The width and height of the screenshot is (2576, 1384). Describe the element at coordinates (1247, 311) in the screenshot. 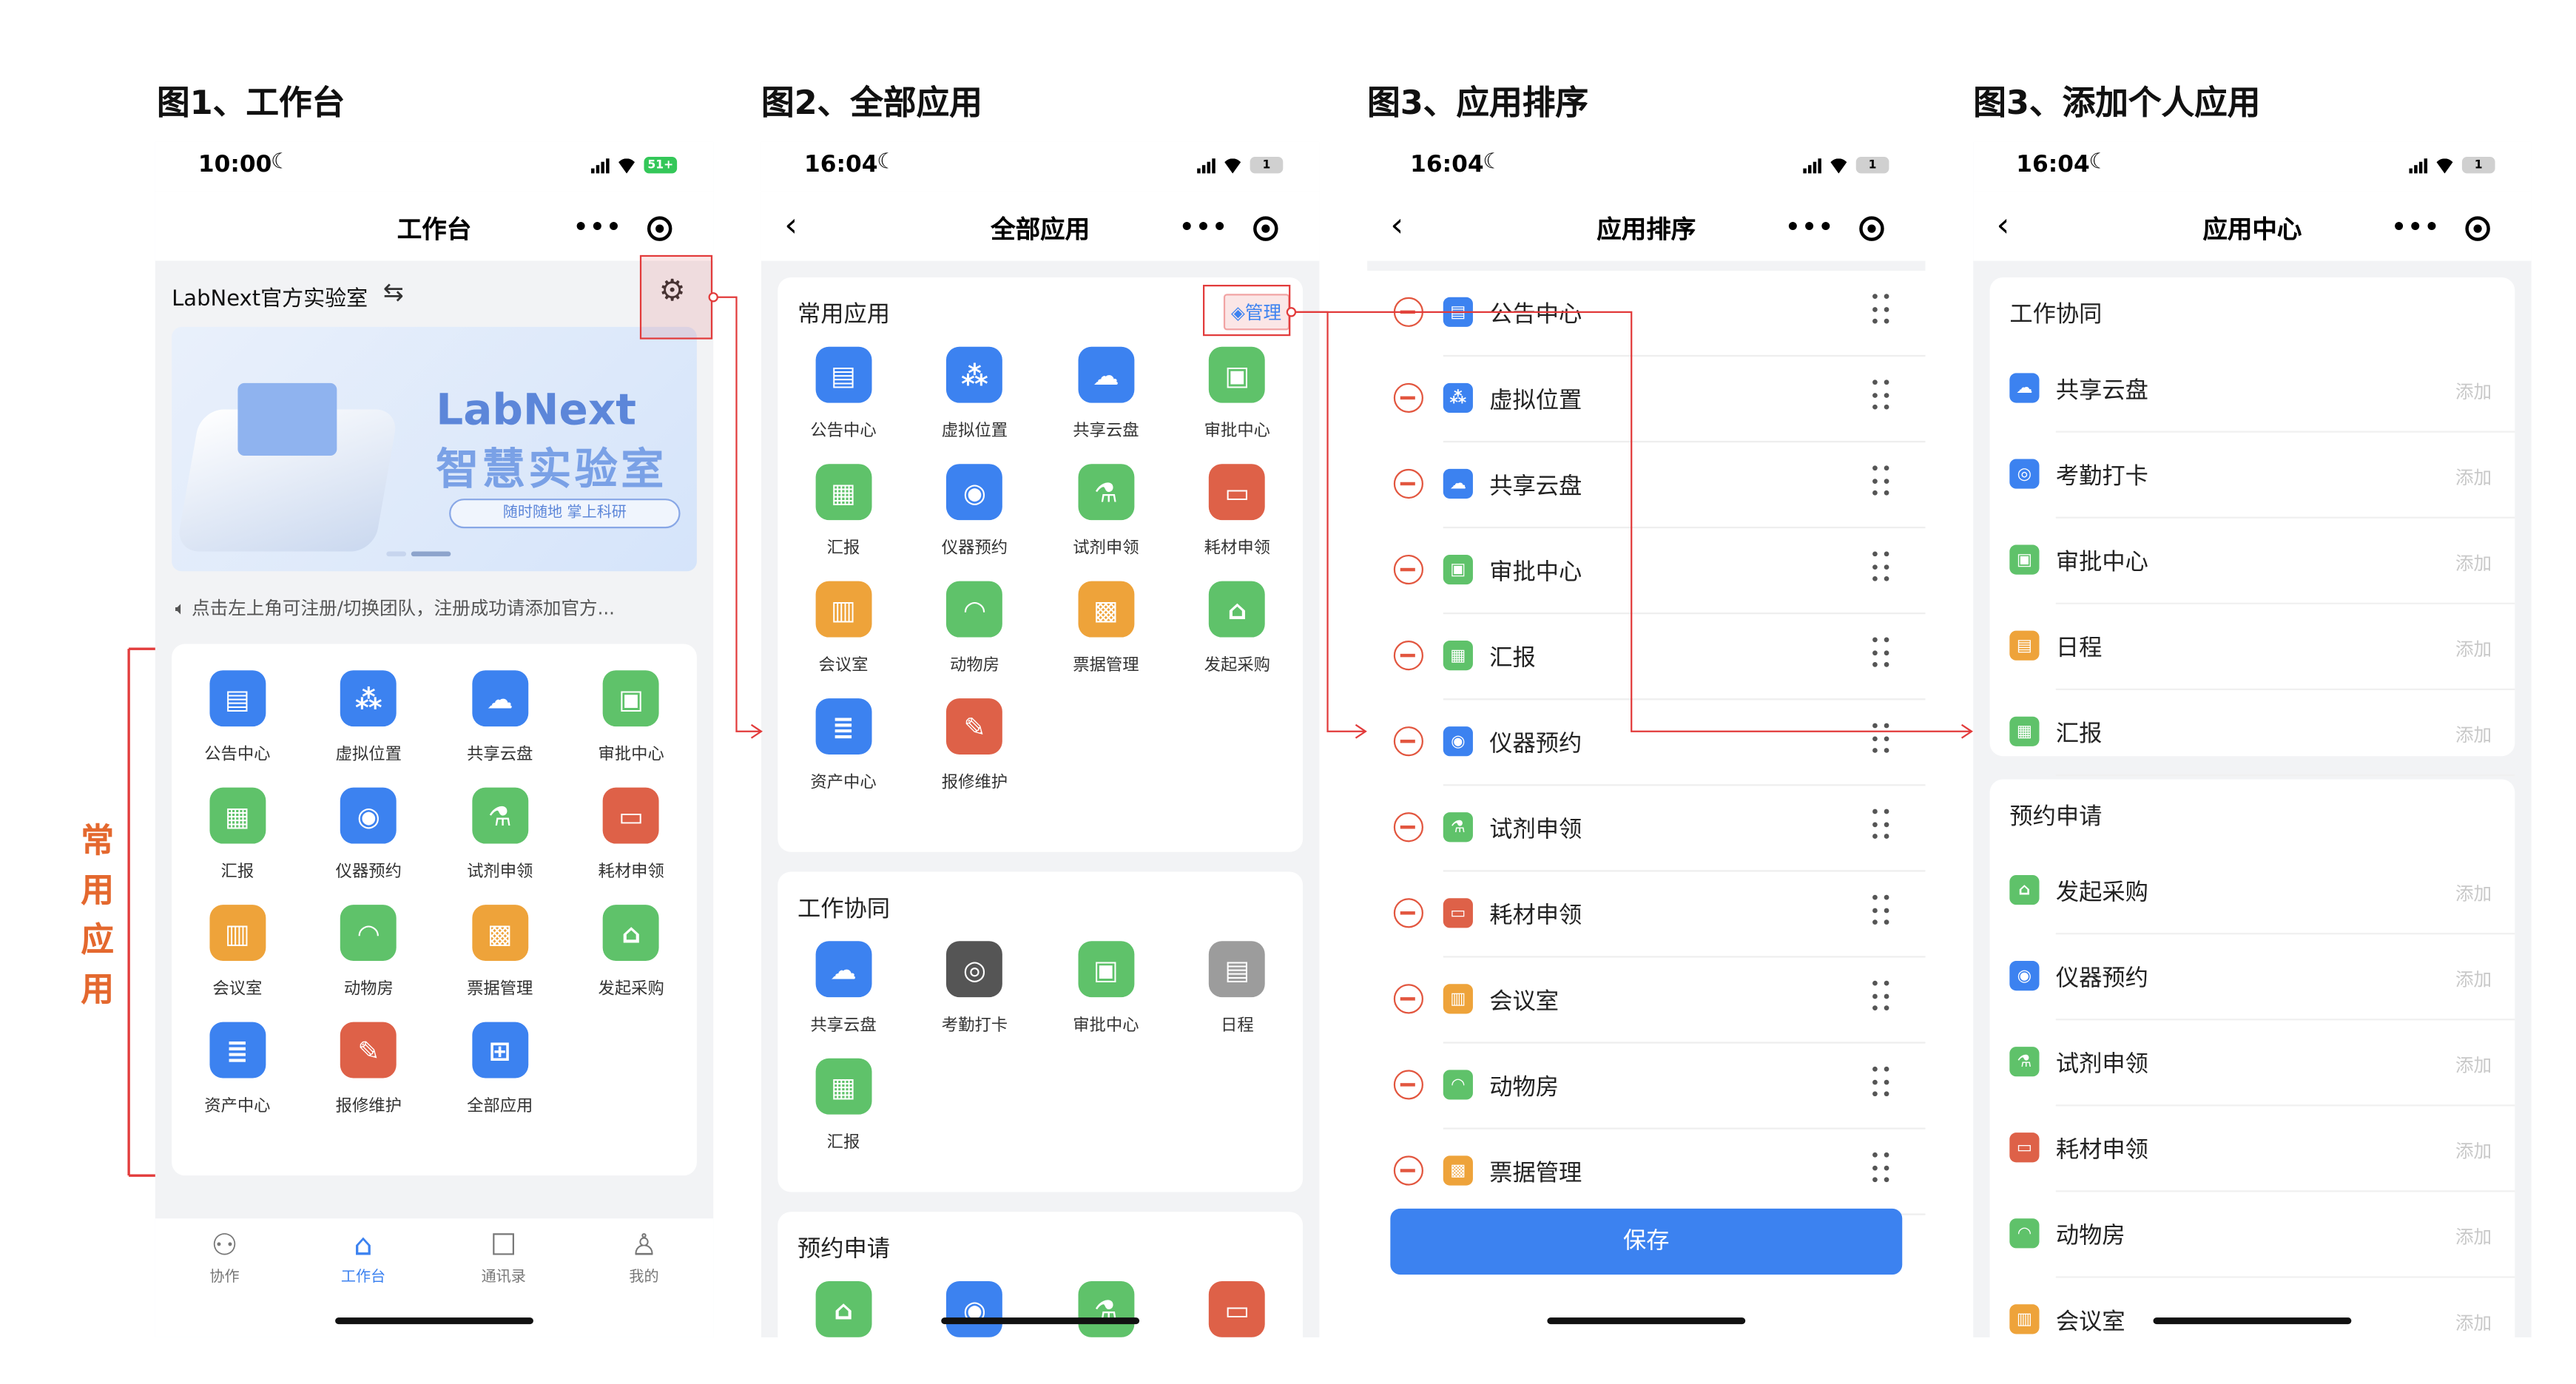

I see `manage-highlight-box` at that location.